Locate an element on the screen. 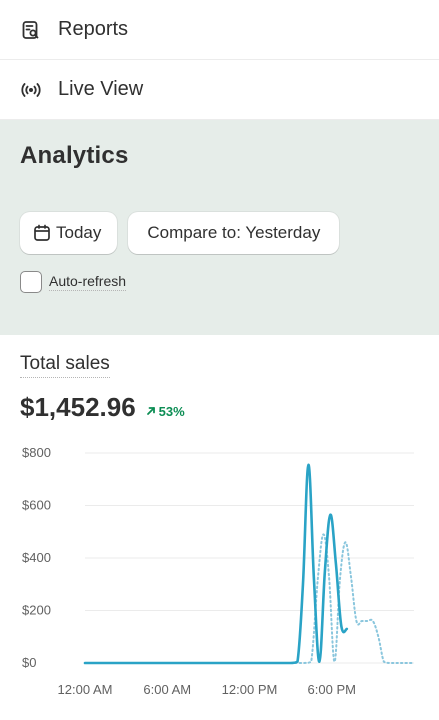 The image size is (439, 720). total-sales-value: $1,452.96 is located at coordinates (78, 407).